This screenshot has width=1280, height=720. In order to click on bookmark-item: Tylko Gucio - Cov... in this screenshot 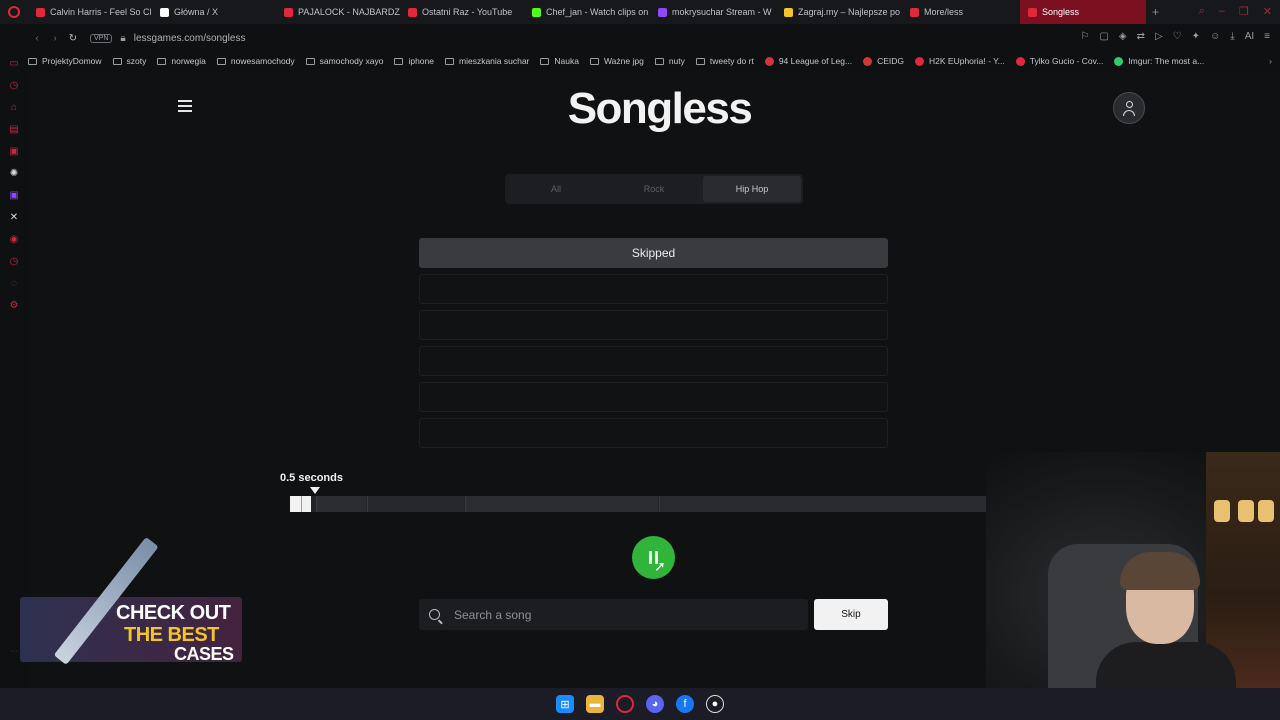, I will do `click(1059, 61)`.